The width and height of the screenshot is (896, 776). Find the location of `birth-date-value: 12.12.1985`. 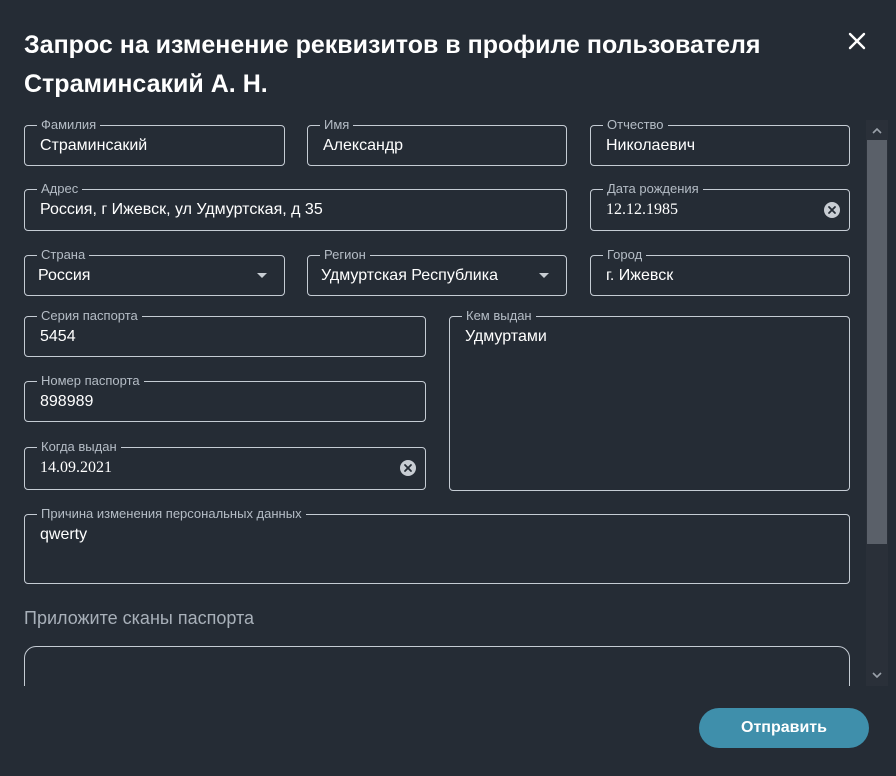

birth-date-value: 12.12.1985 is located at coordinates (642, 209).